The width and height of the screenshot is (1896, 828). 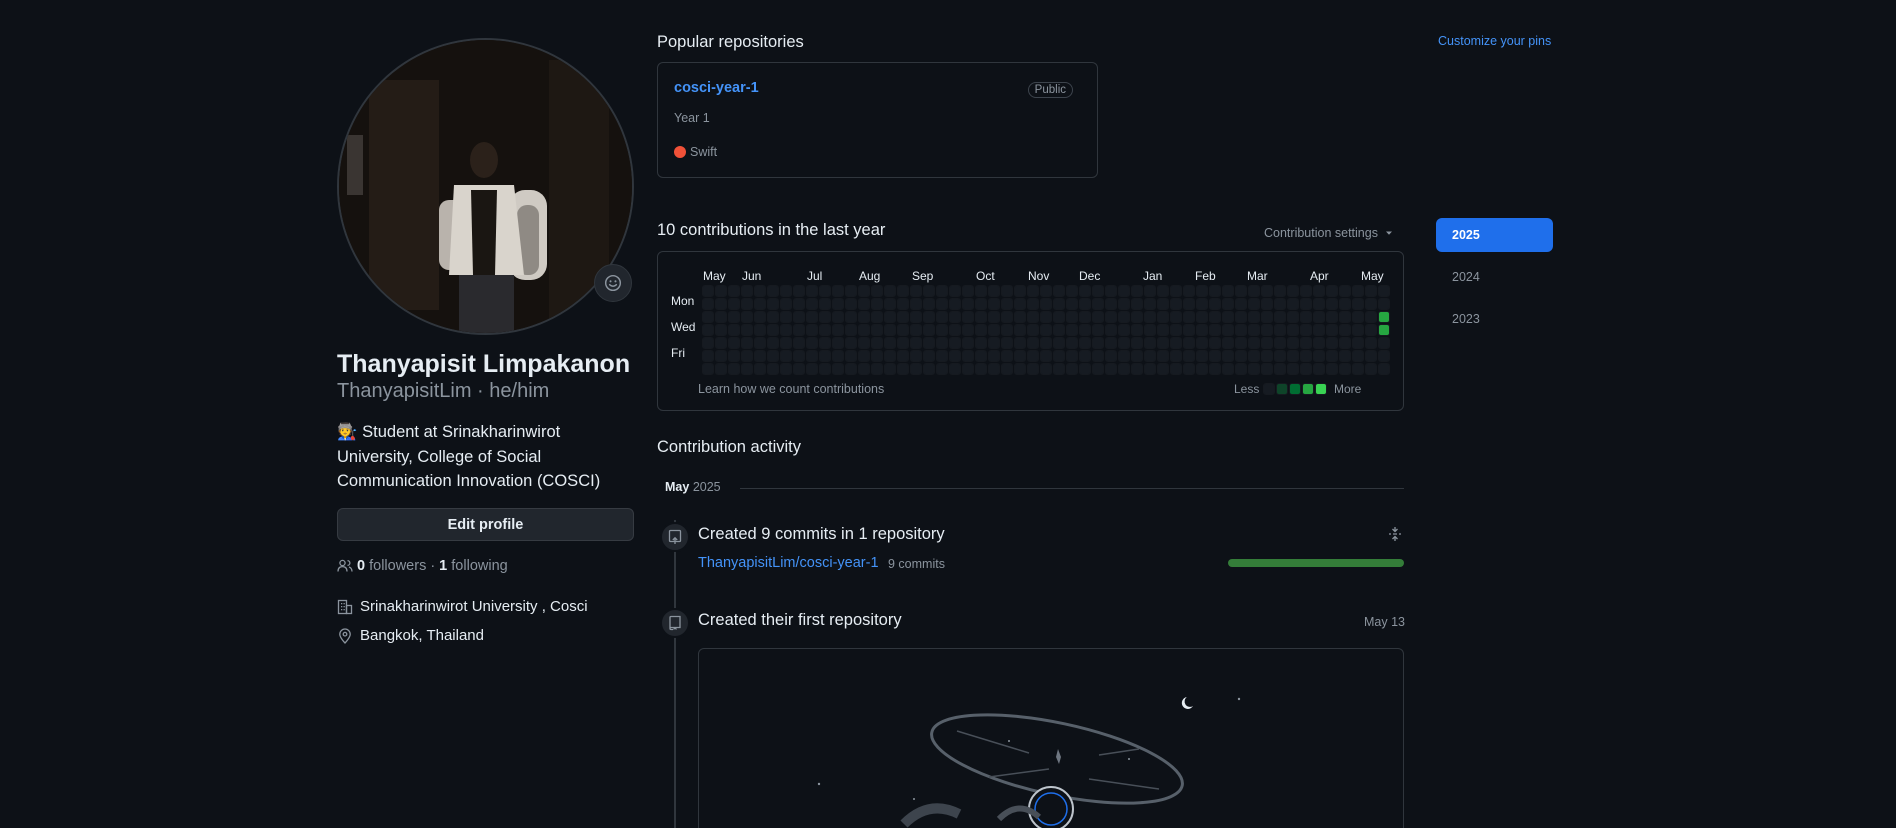 I want to click on customize-pins-link: Customize your pins, so click(x=1494, y=41).